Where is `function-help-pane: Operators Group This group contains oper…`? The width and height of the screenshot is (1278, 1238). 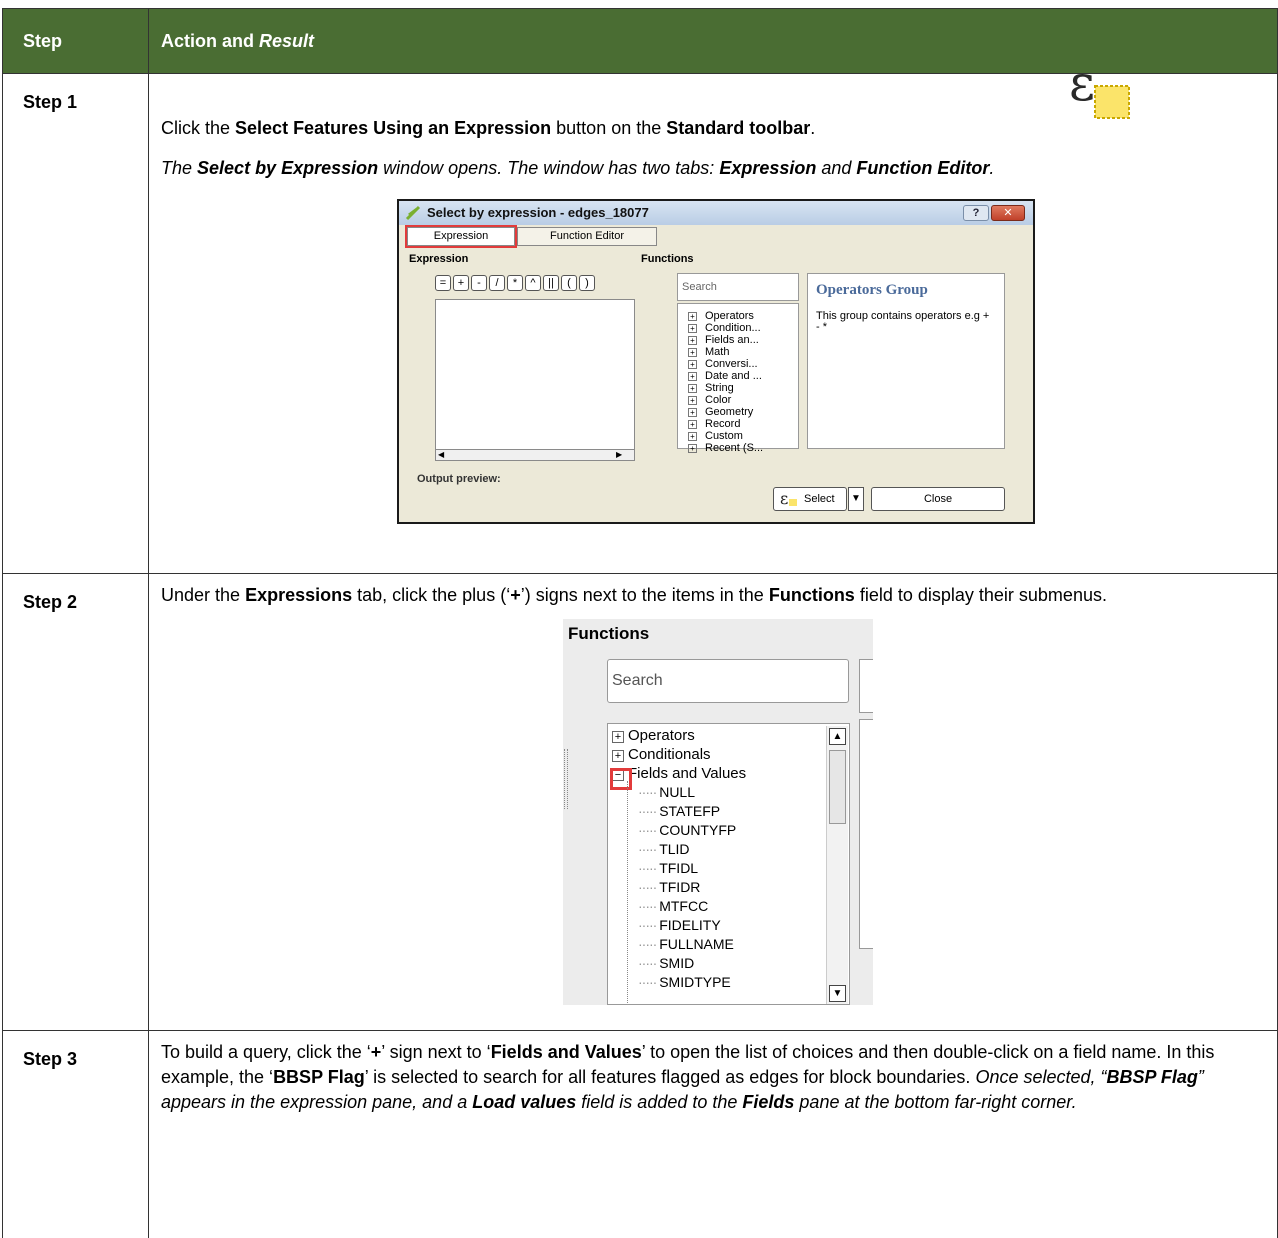
function-help-pane: Operators Group This group contains oper… is located at coordinates (906, 361).